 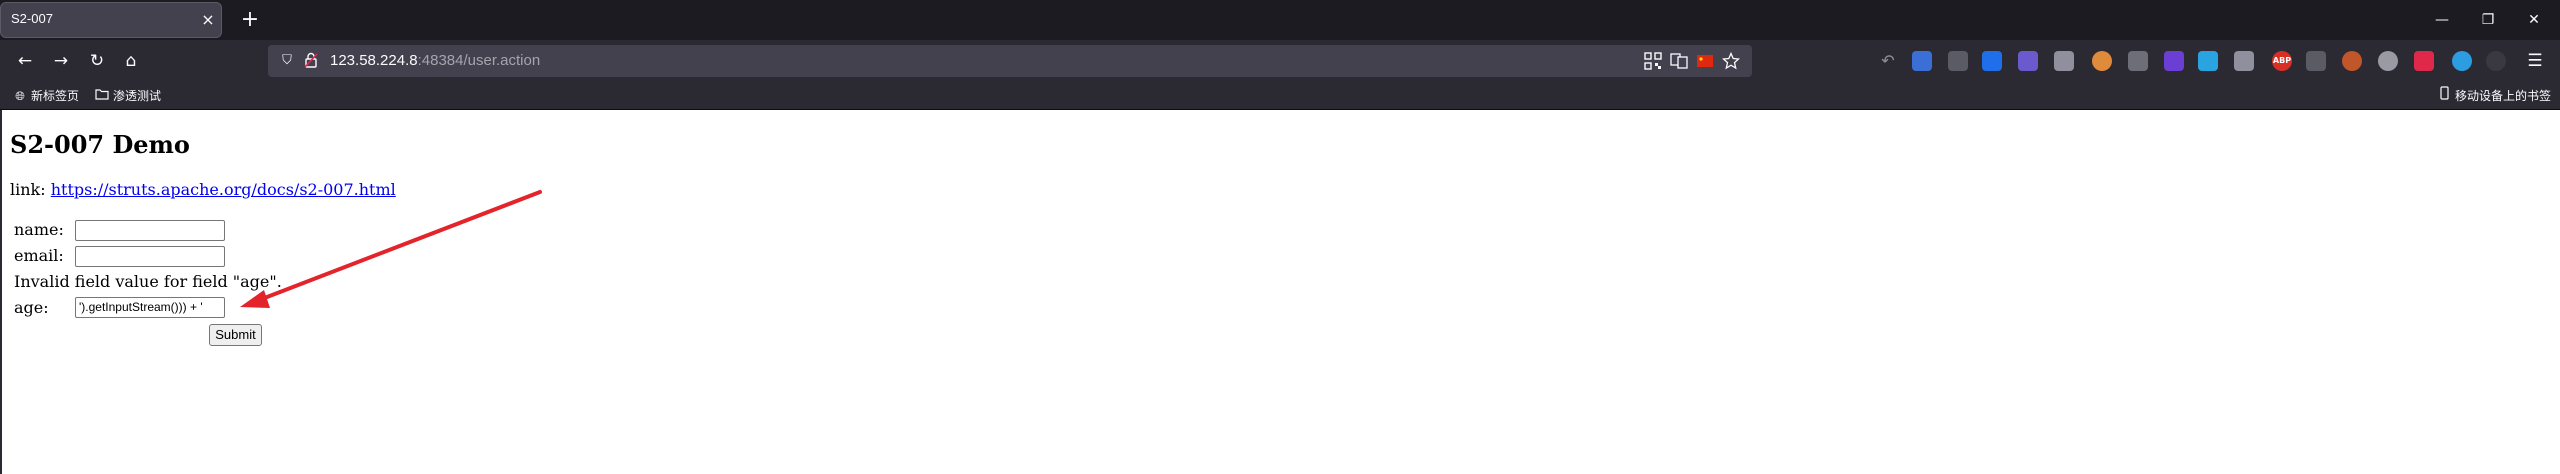 I want to click on bookmark-pentest-folder: 渗透测试, so click(x=127, y=96).